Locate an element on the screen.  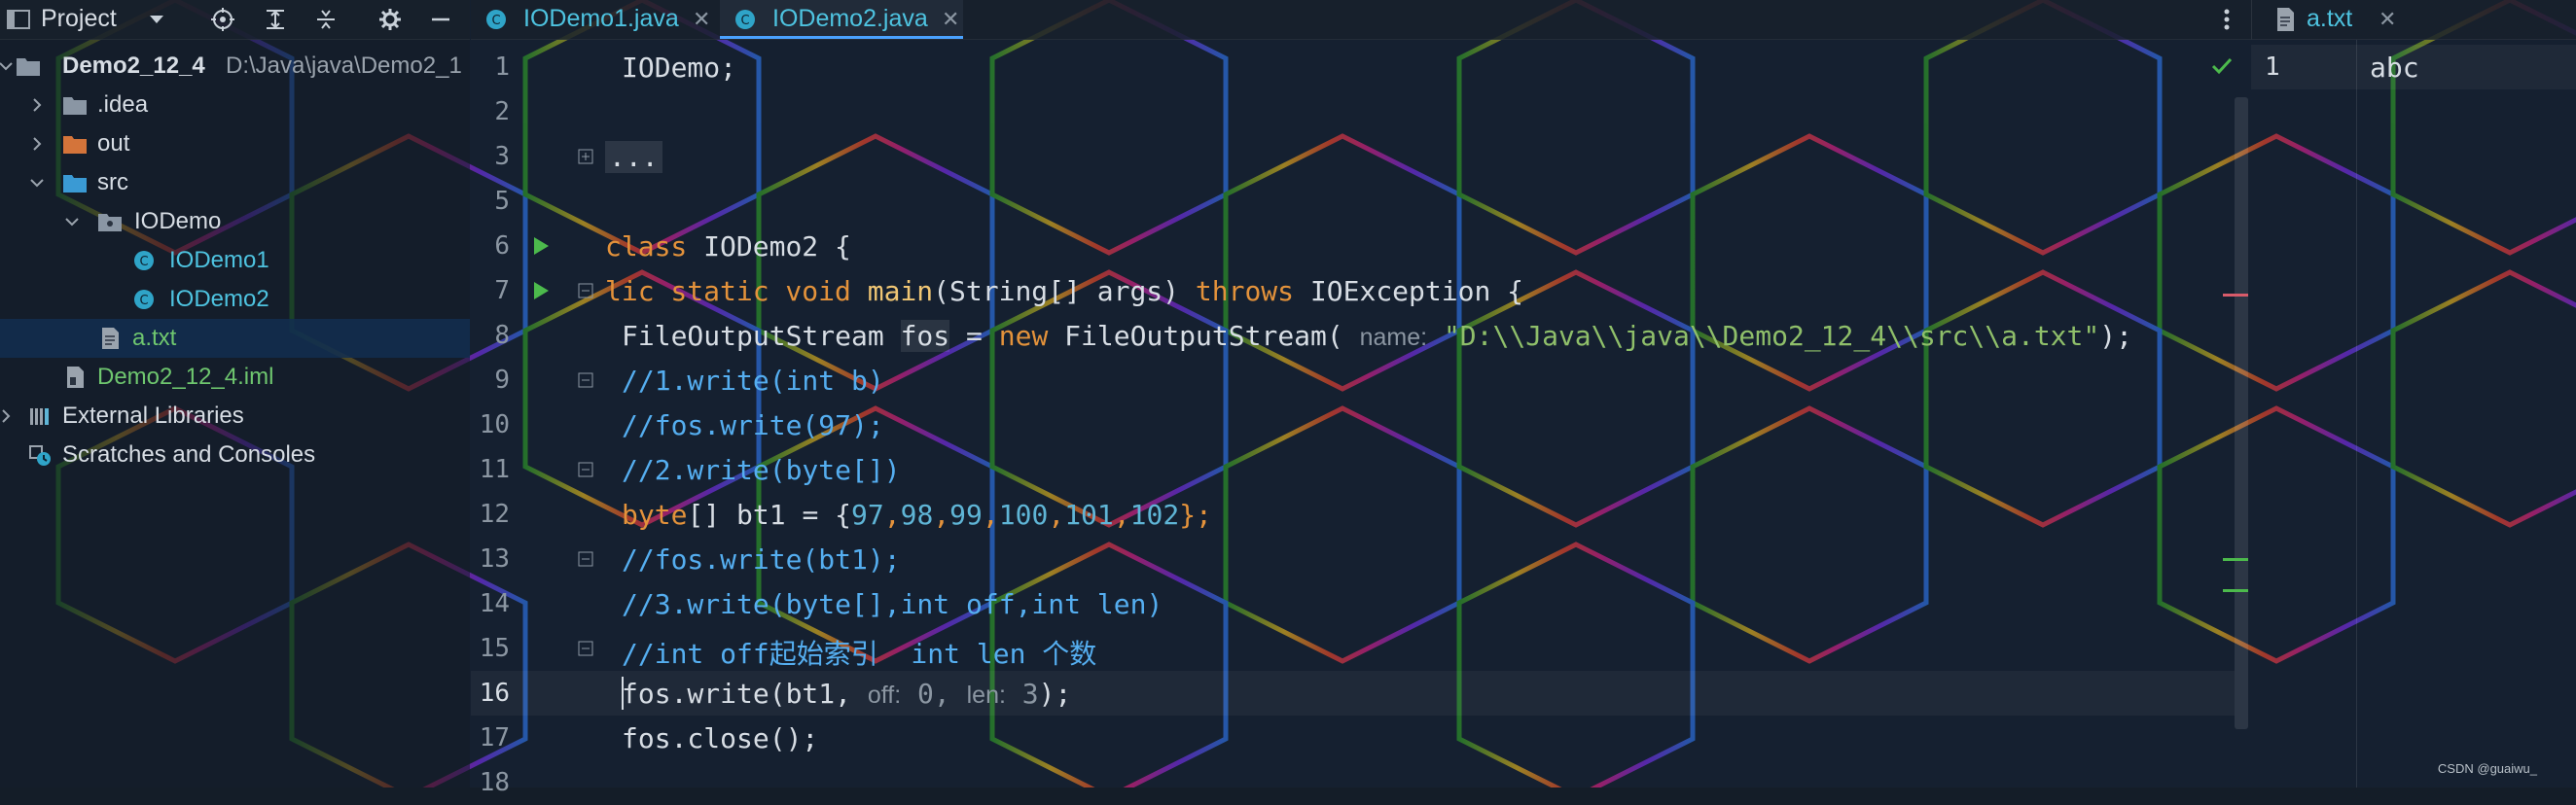
code-token: "D:\\Java\\java\\Demo2_12_4\\src\\a.txt" is located at coordinates (1763, 336).